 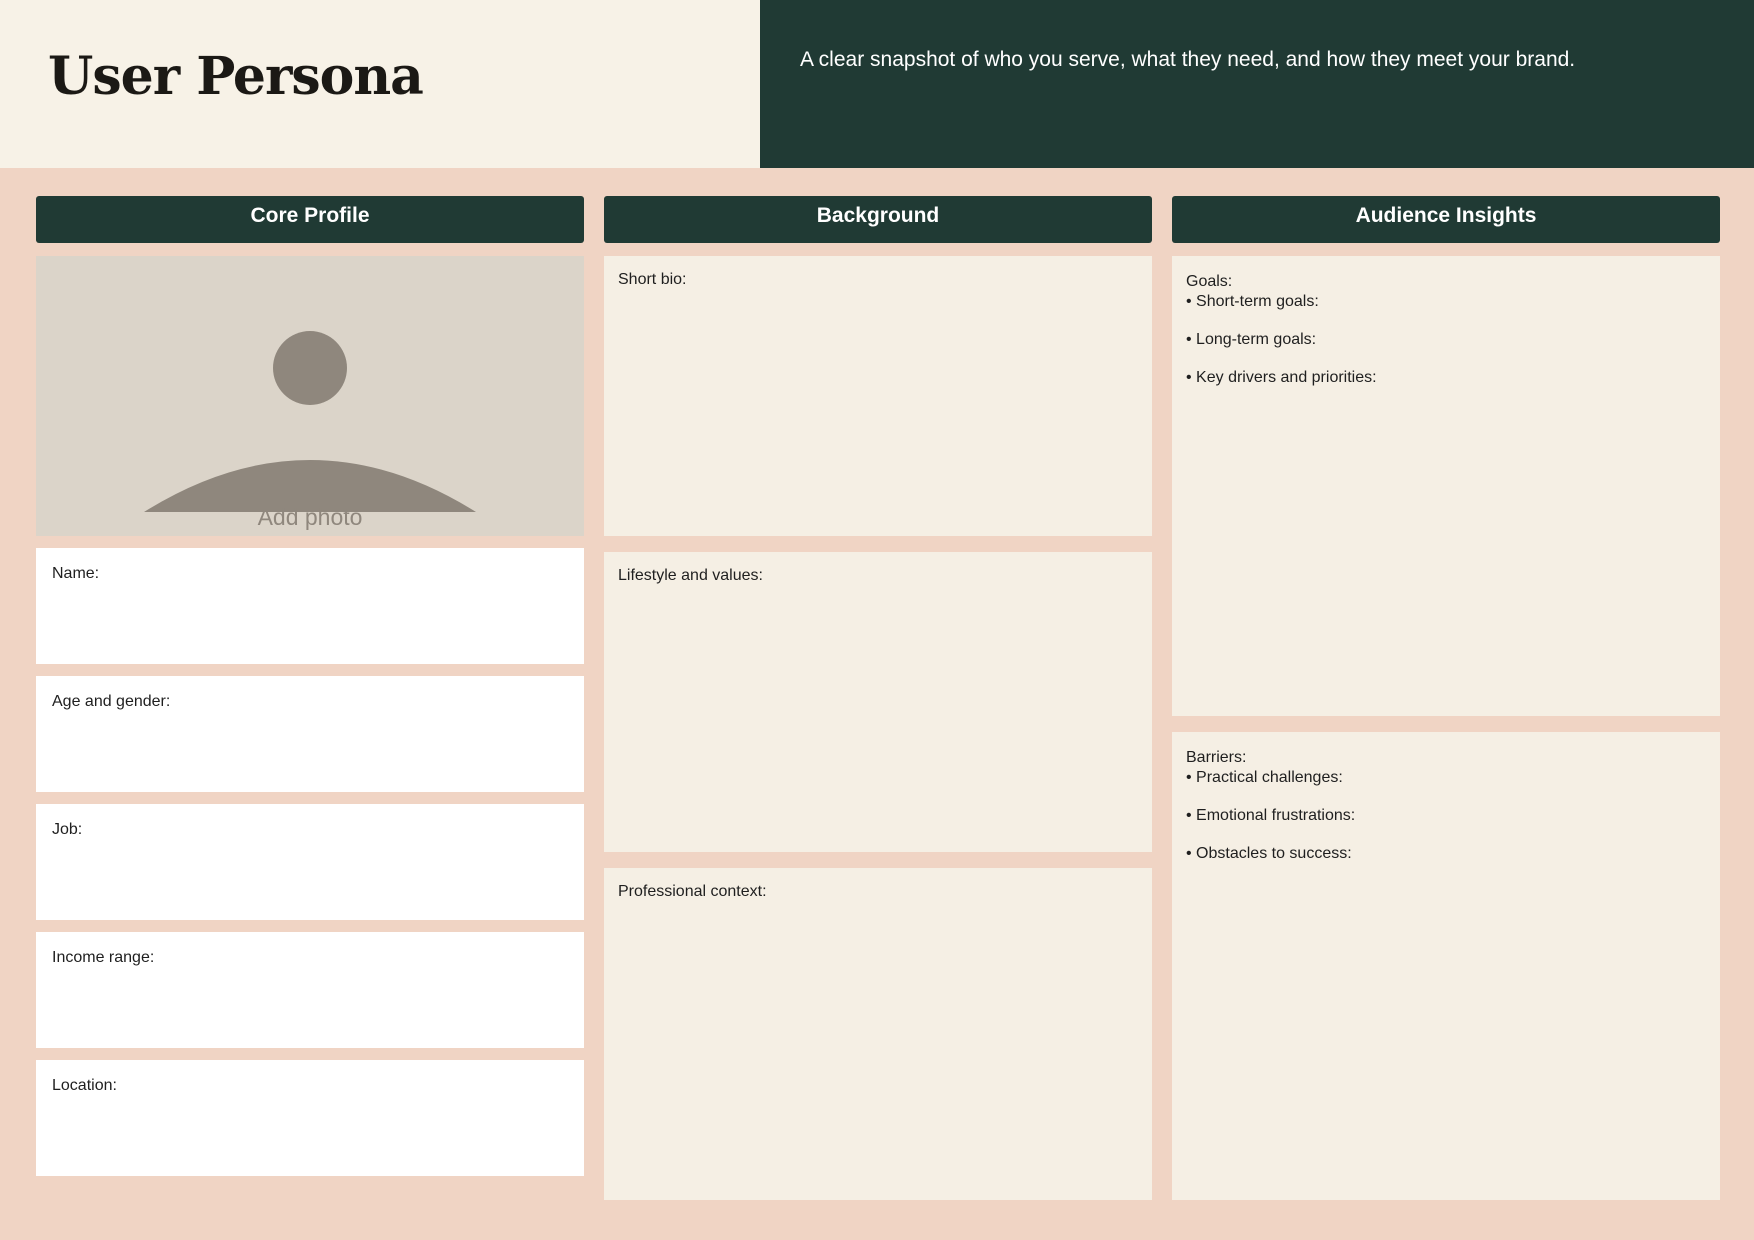 I want to click on name-field-label: Name:, so click(x=76, y=573).